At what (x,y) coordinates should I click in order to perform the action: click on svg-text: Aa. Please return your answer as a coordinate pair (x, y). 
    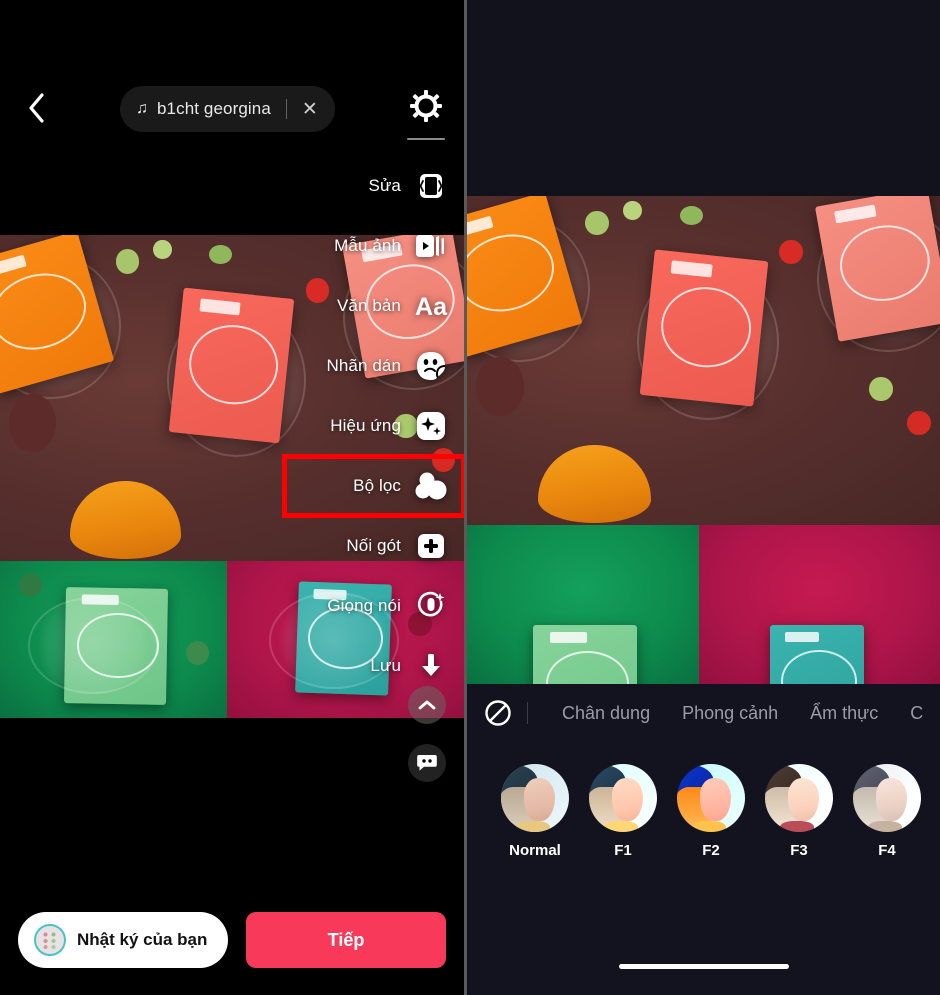
    Looking at the image, I should click on (431, 306).